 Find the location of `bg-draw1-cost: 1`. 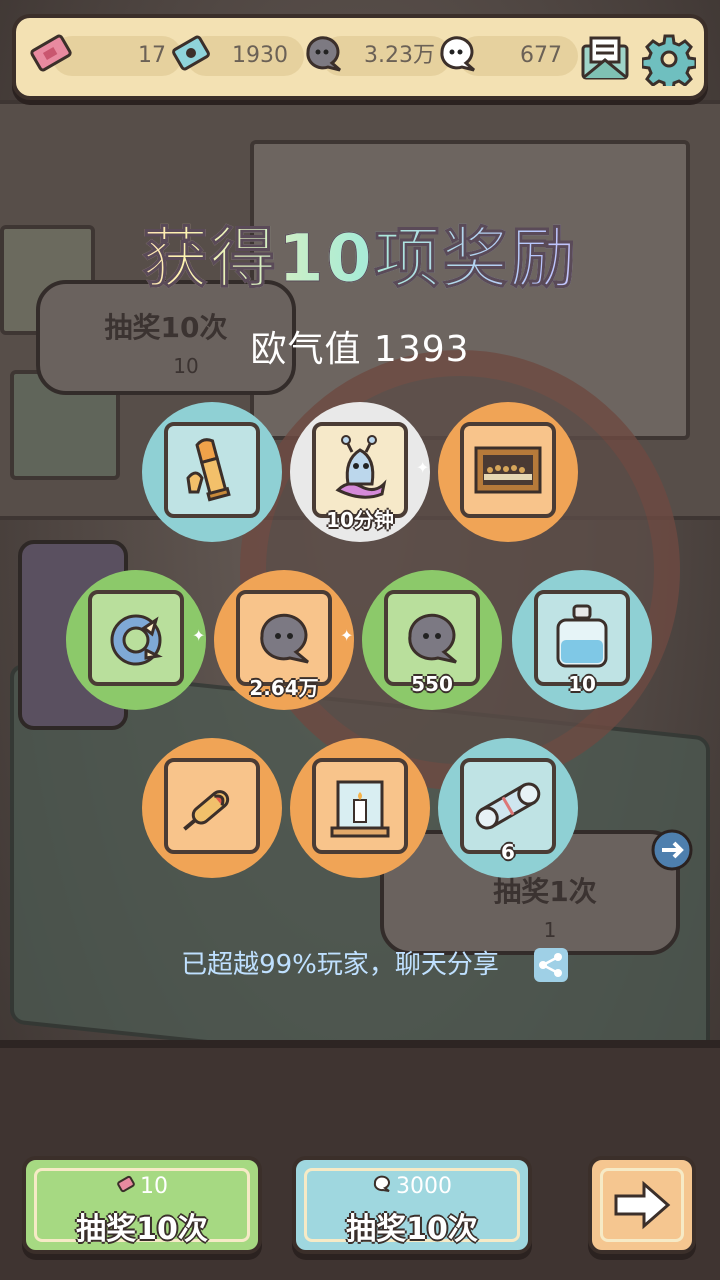

bg-draw1-cost: 1 is located at coordinates (550, 930).